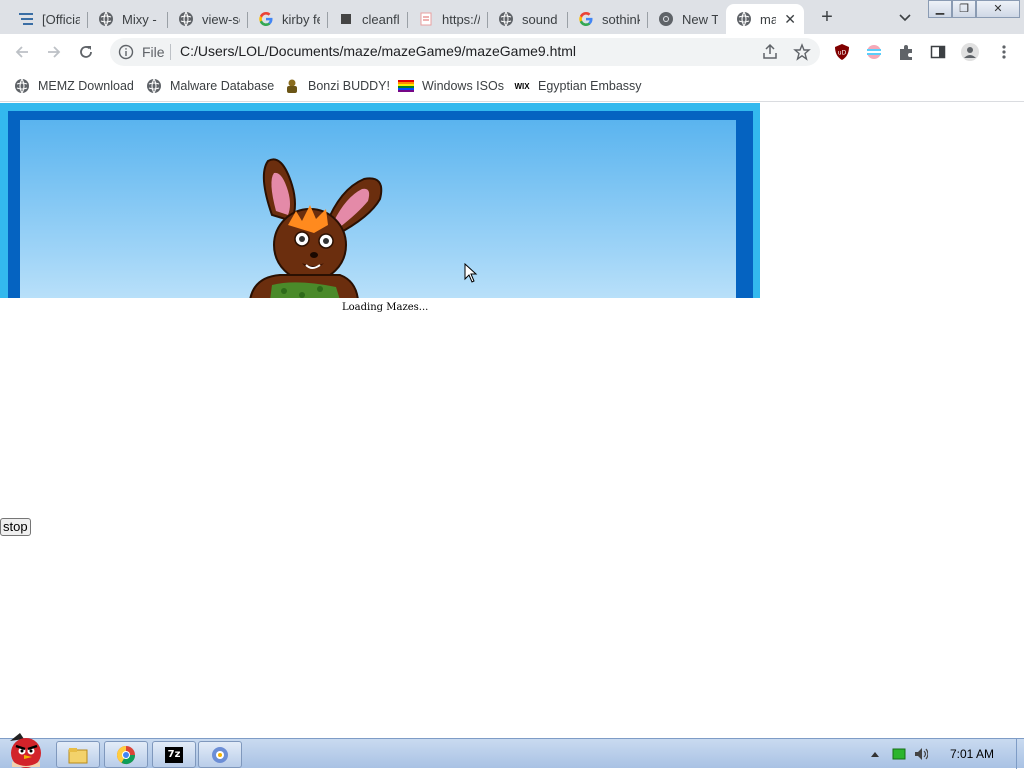 This screenshot has height=774, width=1024. Describe the element at coordinates (15, 527) in the screenshot. I see `stop-button: stop` at that location.